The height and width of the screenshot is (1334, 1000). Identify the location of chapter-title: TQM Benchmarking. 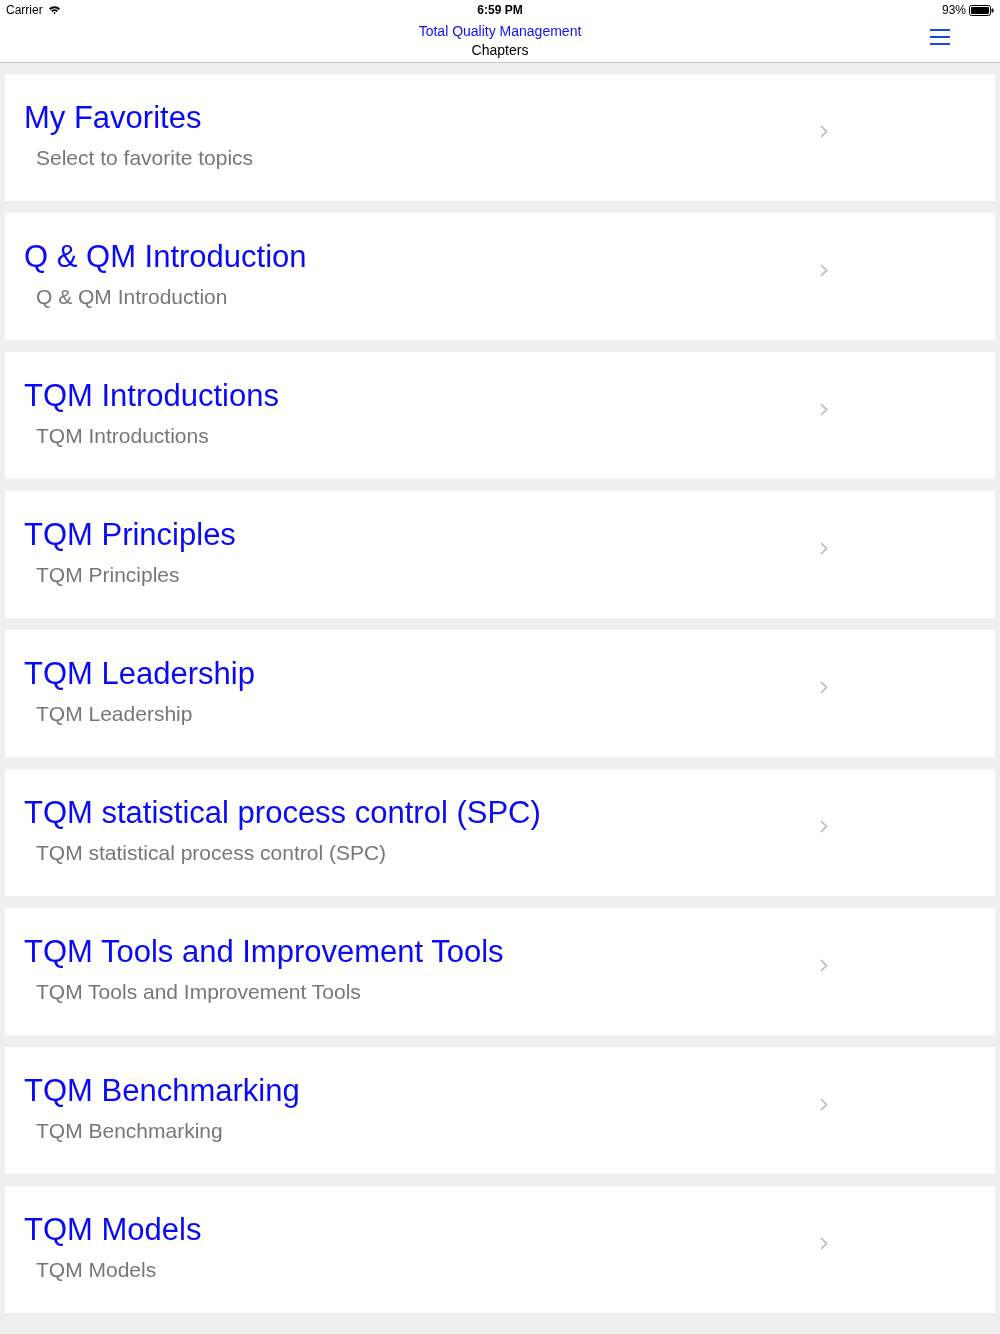
(162, 1091).